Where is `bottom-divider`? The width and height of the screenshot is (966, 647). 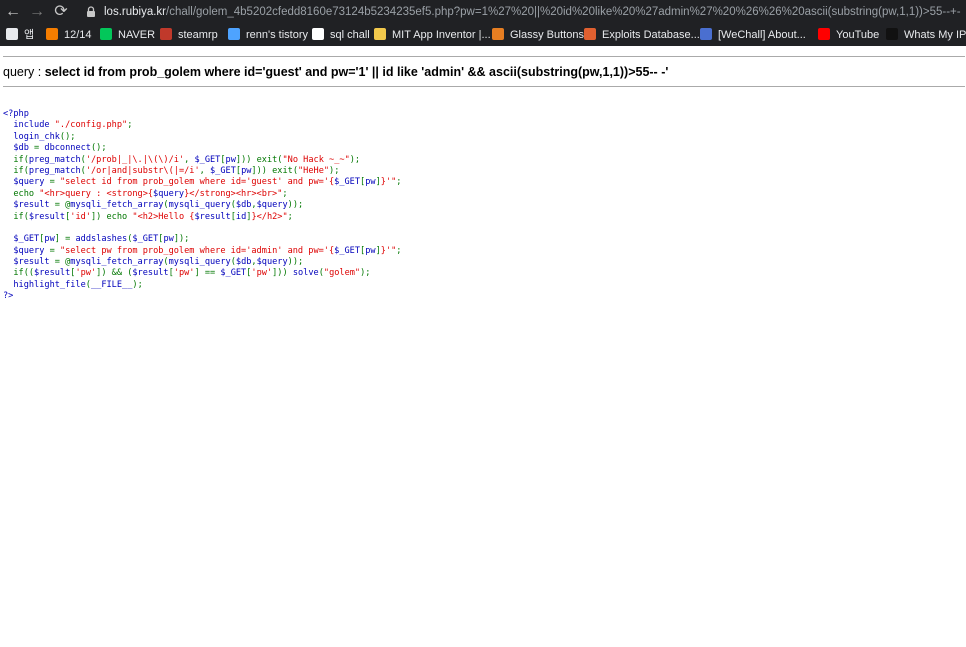
bottom-divider is located at coordinates (484, 86).